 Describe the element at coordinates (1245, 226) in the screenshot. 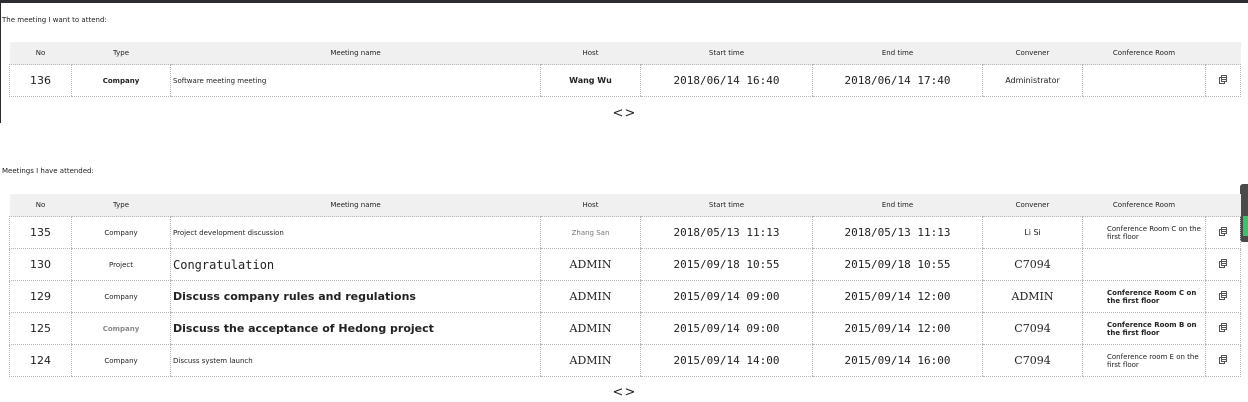

I see `side-panel-indicator` at that location.